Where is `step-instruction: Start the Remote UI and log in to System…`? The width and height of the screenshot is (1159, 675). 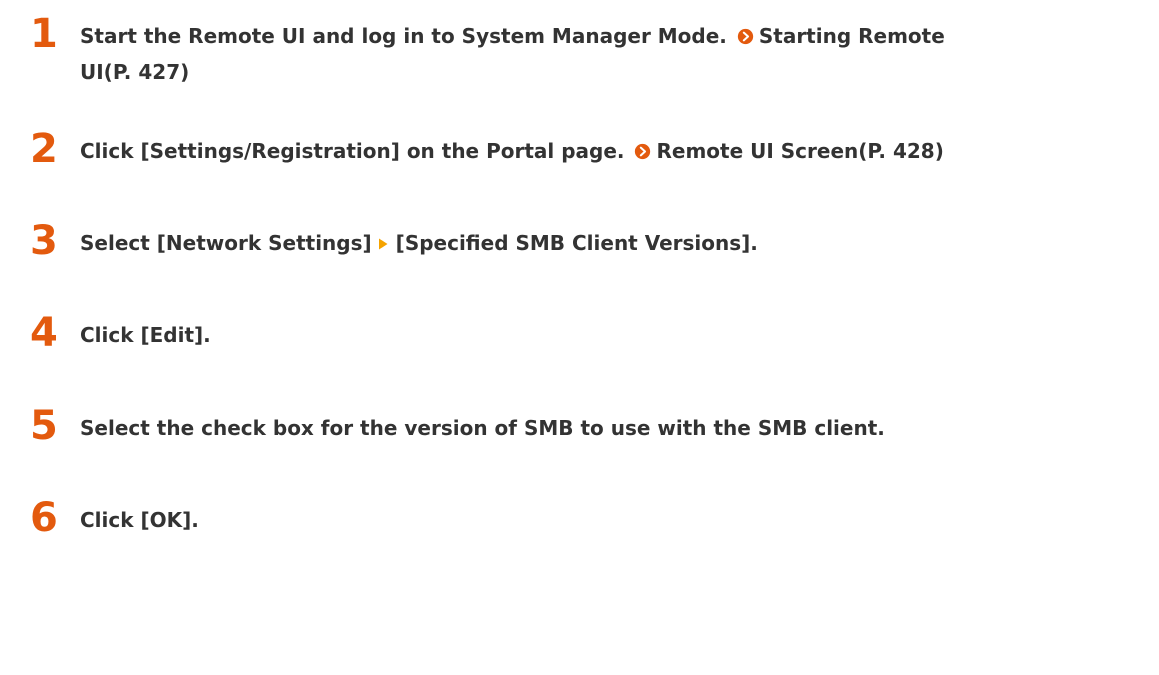 step-instruction: Start the Remote UI and log in to System… is located at coordinates (407, 36).